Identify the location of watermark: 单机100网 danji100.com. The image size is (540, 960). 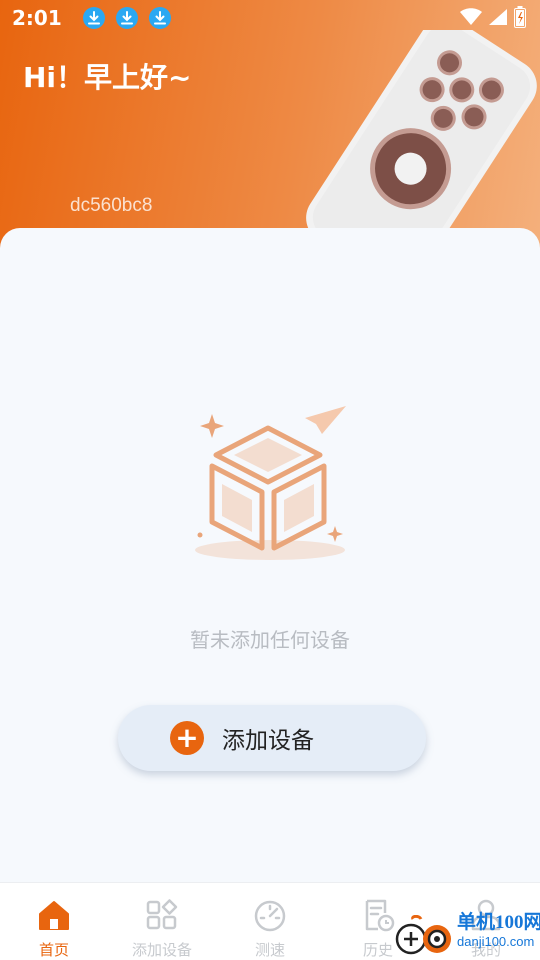
(467, 933).